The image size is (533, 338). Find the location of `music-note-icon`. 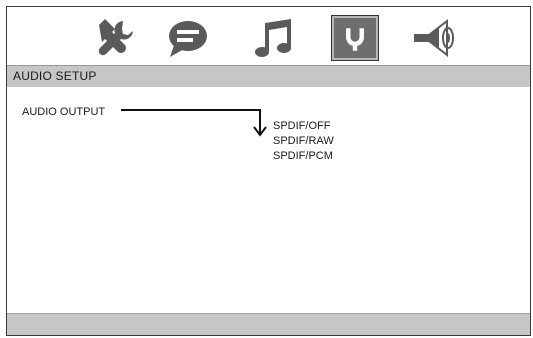

music-note-icon is located at coordinates (275, 38).